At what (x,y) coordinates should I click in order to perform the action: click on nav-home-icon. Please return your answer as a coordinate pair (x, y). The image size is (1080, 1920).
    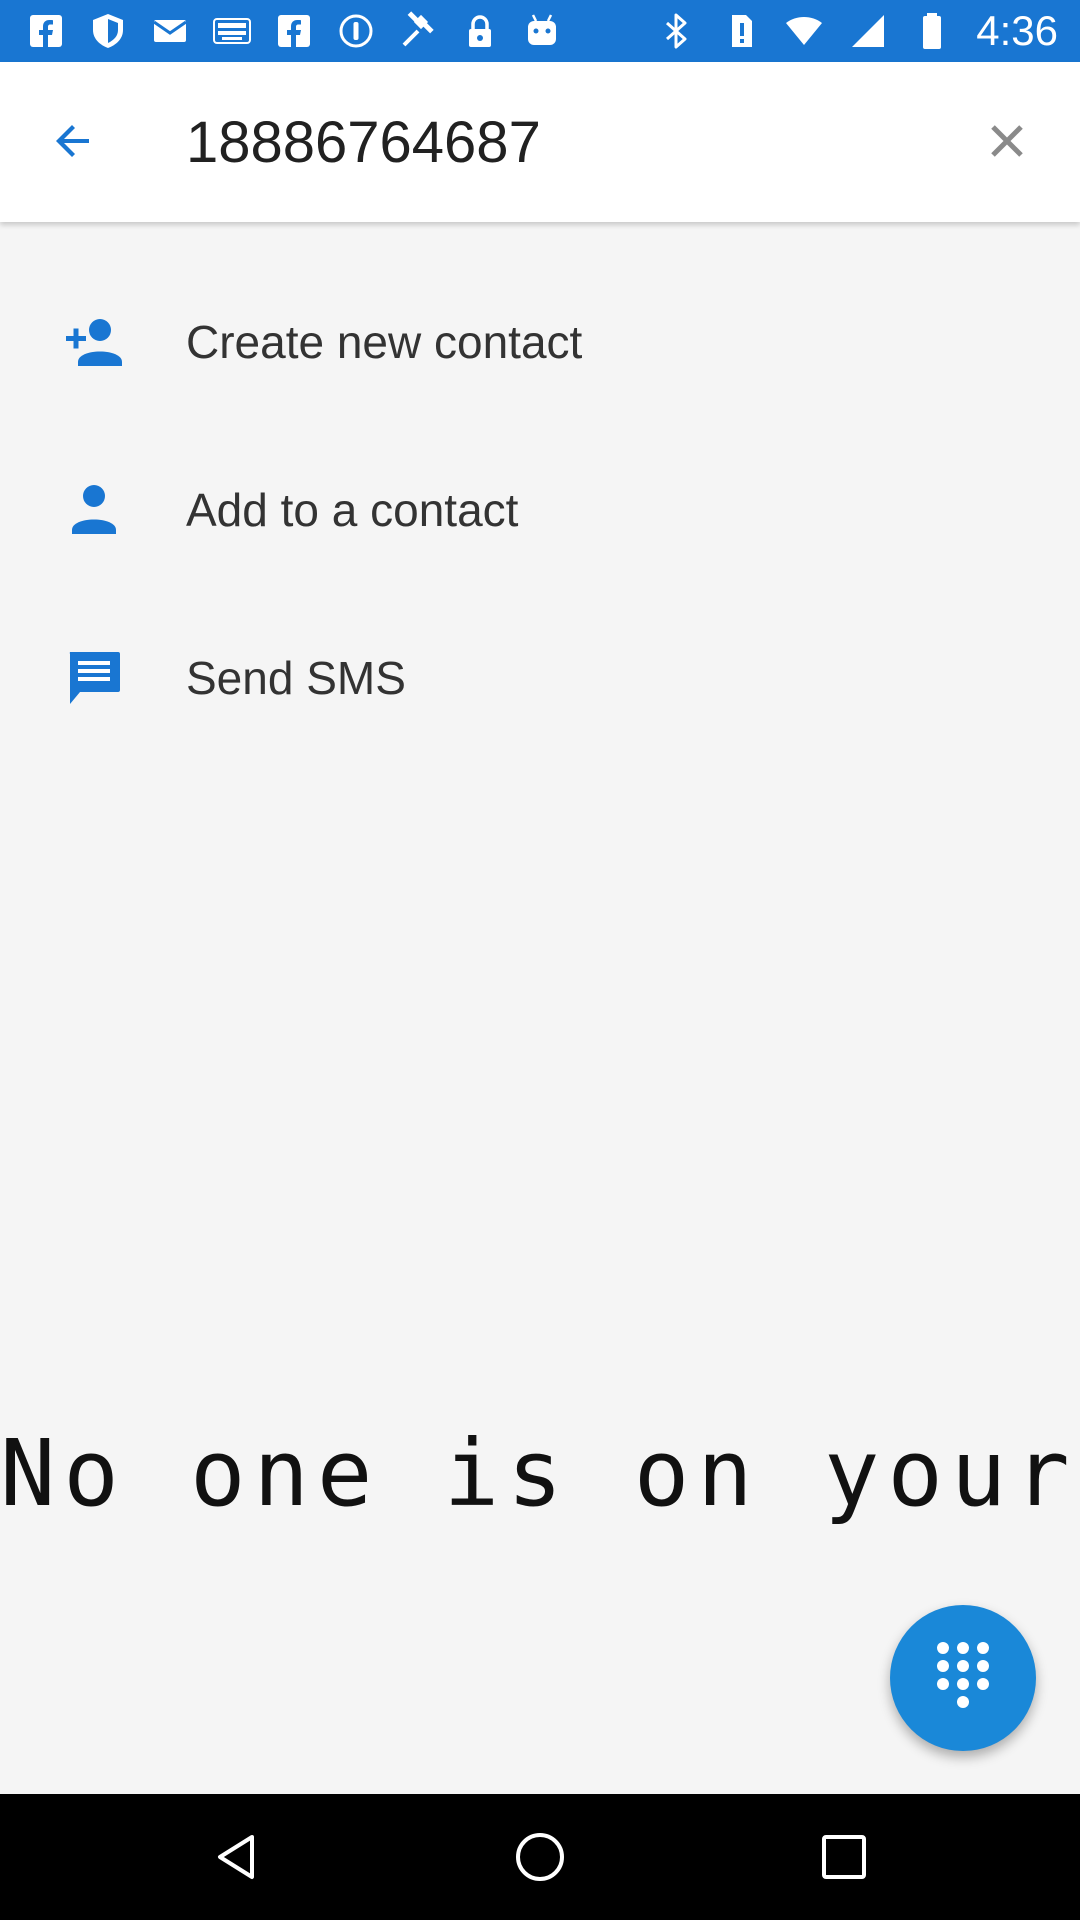
    Looking at the image, I should click on (540, 1857).